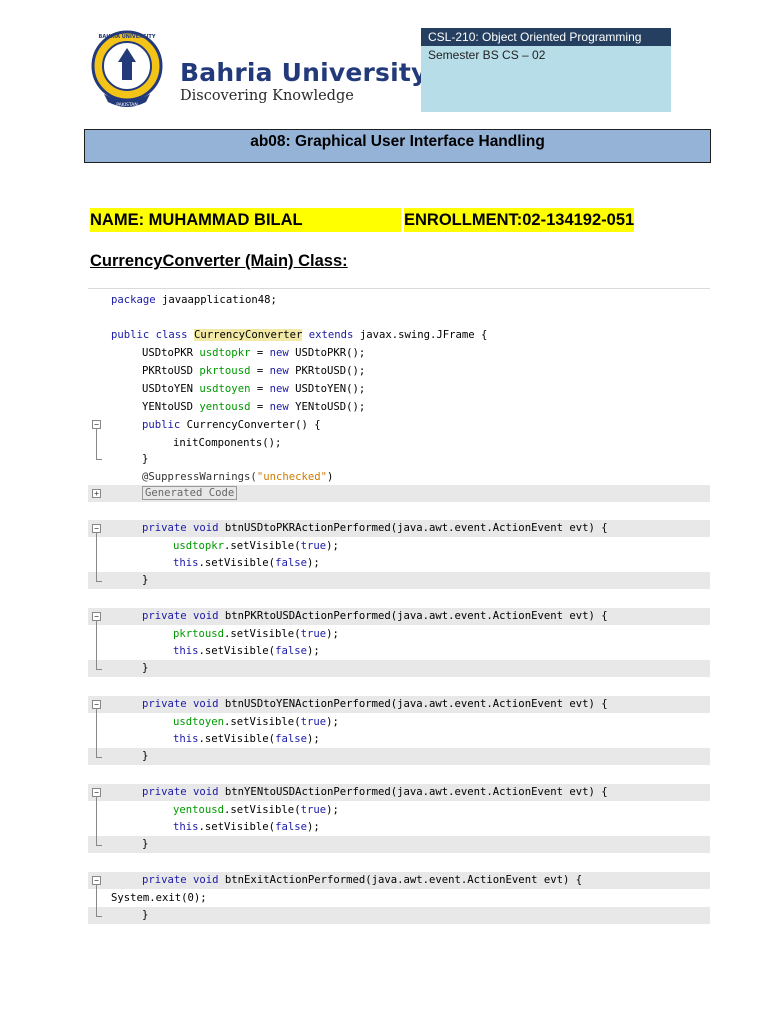  What do you see at coordinates (245, 220) in the screenshot?
I see `student-name: NAME: MUHAMMAD BILAL` at bounding box center [245, 220].